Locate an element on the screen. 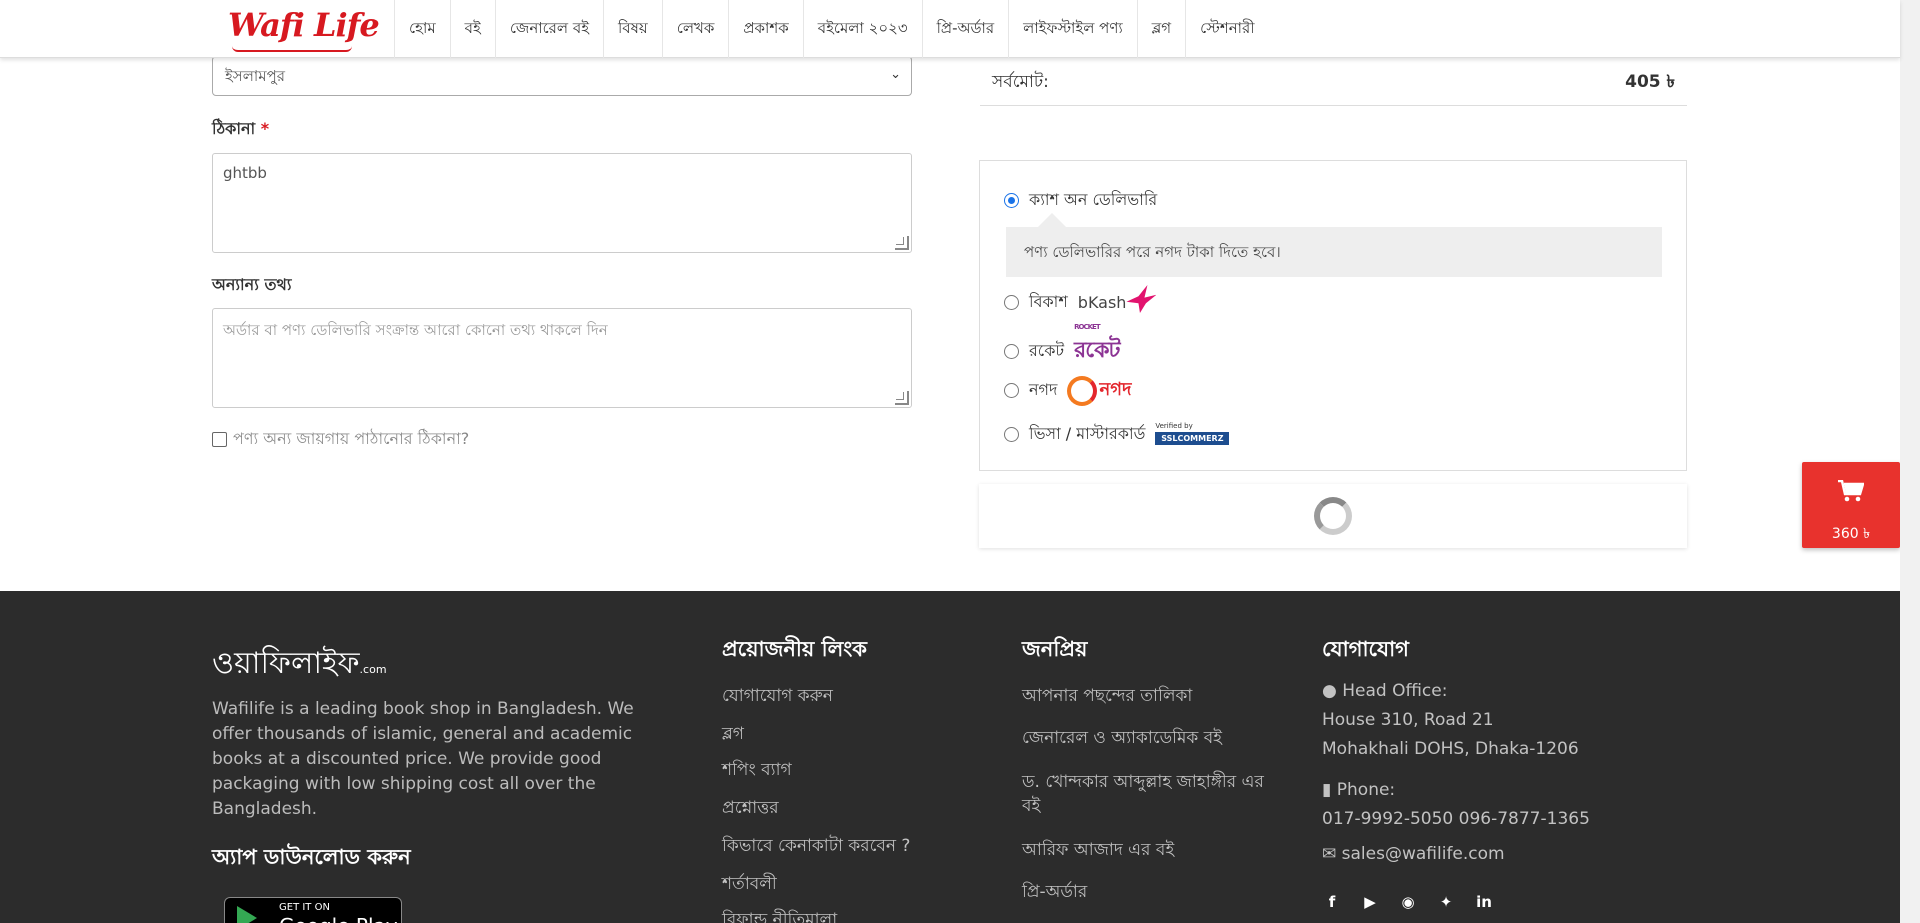  nav-authors: লেখক is located at coordinates (695, 29).